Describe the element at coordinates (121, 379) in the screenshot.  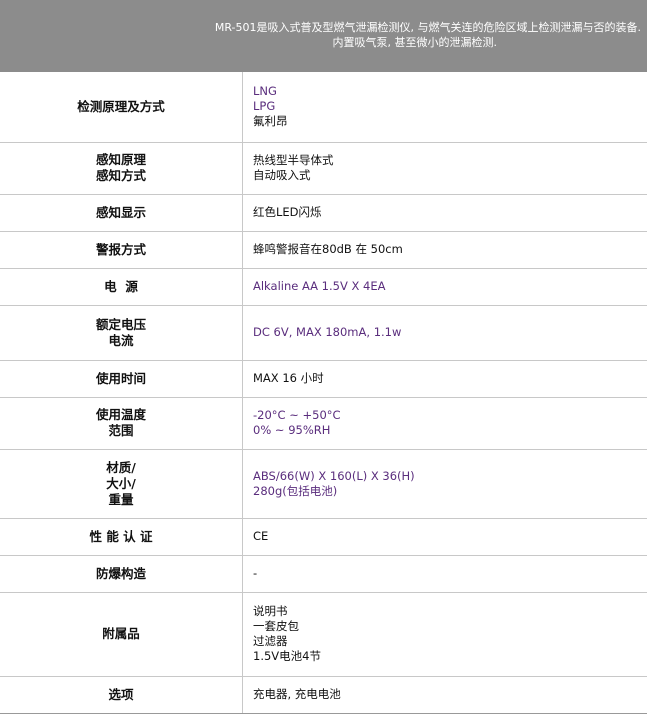
I see `spec-label: 使用时间` at that location.